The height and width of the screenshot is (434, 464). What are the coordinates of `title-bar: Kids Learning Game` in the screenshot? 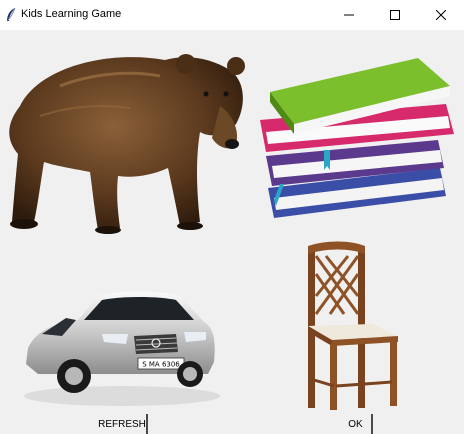 It's located at (232, 15).